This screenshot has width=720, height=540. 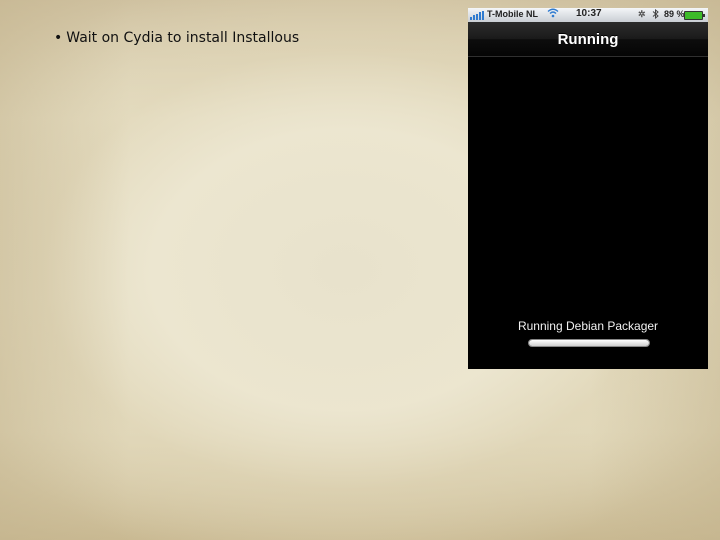 I want to click on status-bar: T-Mobile NL 10:37 ✲ 89 %, so click(x=588, y=15).